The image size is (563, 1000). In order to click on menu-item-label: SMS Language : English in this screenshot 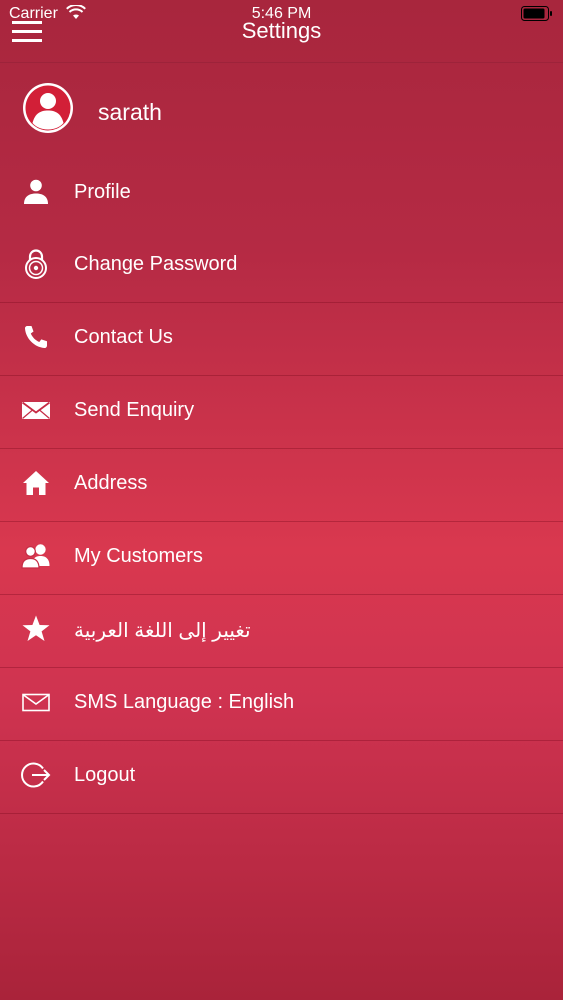, I will do `click(184, 702)`.